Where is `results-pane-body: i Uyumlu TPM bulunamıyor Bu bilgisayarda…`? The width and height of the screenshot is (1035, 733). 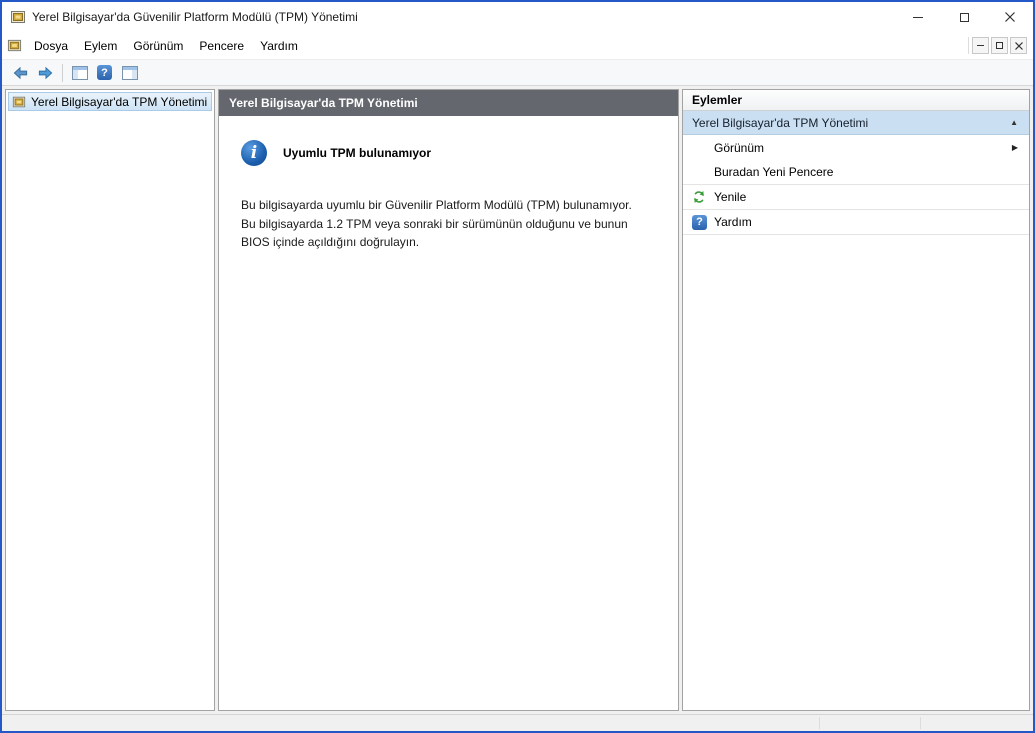 results-pane-body: i Uyumlu TPM bulunamıyor Bu bilgisayarda… is located at coordinates (448, 196).